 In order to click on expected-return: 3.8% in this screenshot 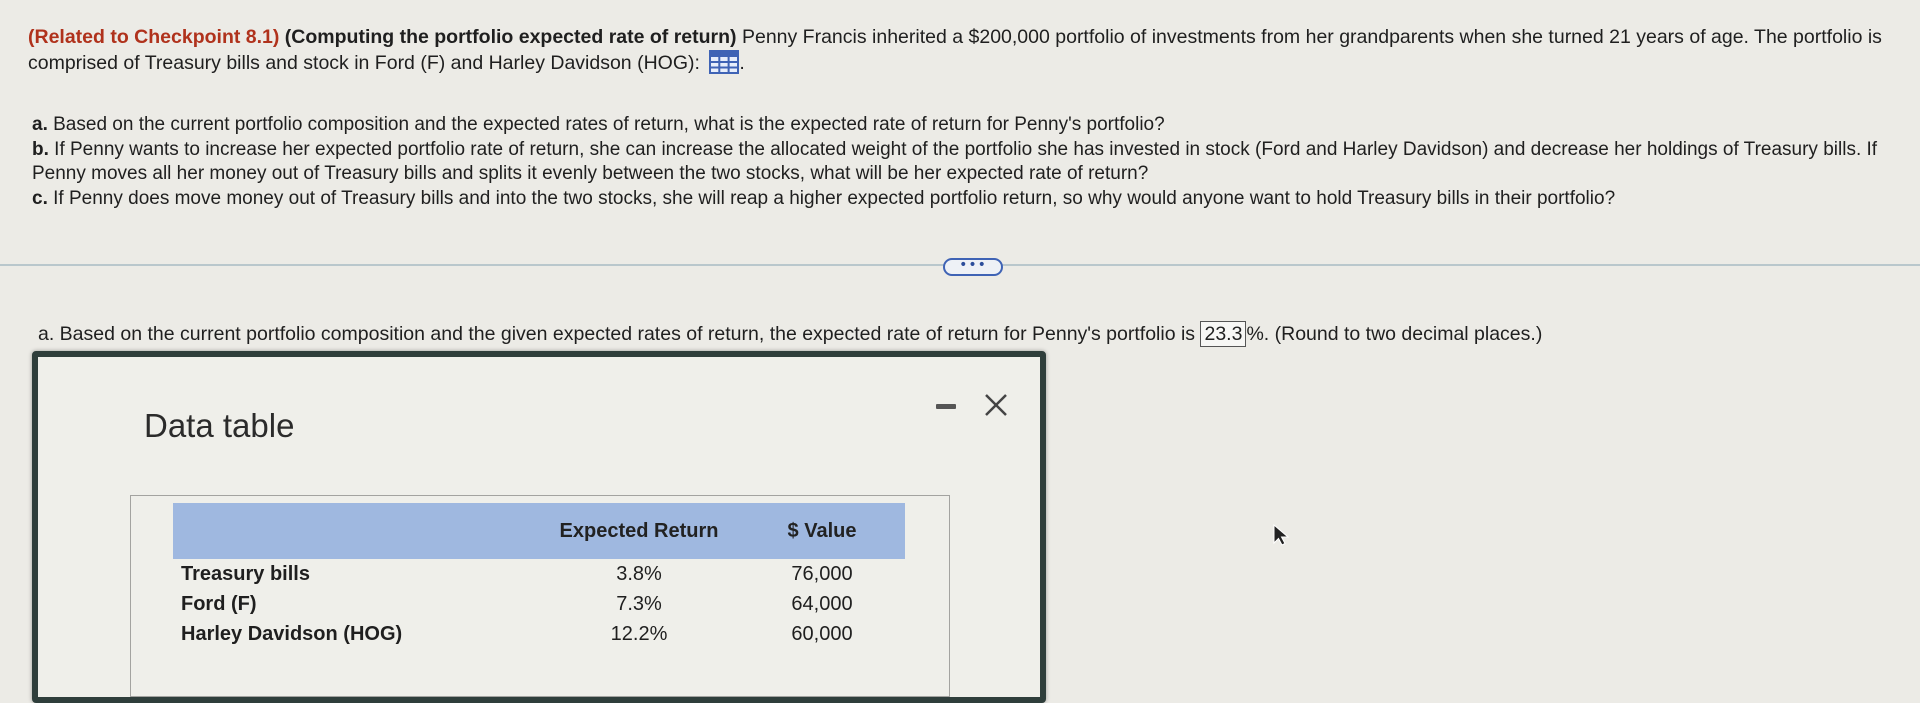, I will do `click(639, 573)`.